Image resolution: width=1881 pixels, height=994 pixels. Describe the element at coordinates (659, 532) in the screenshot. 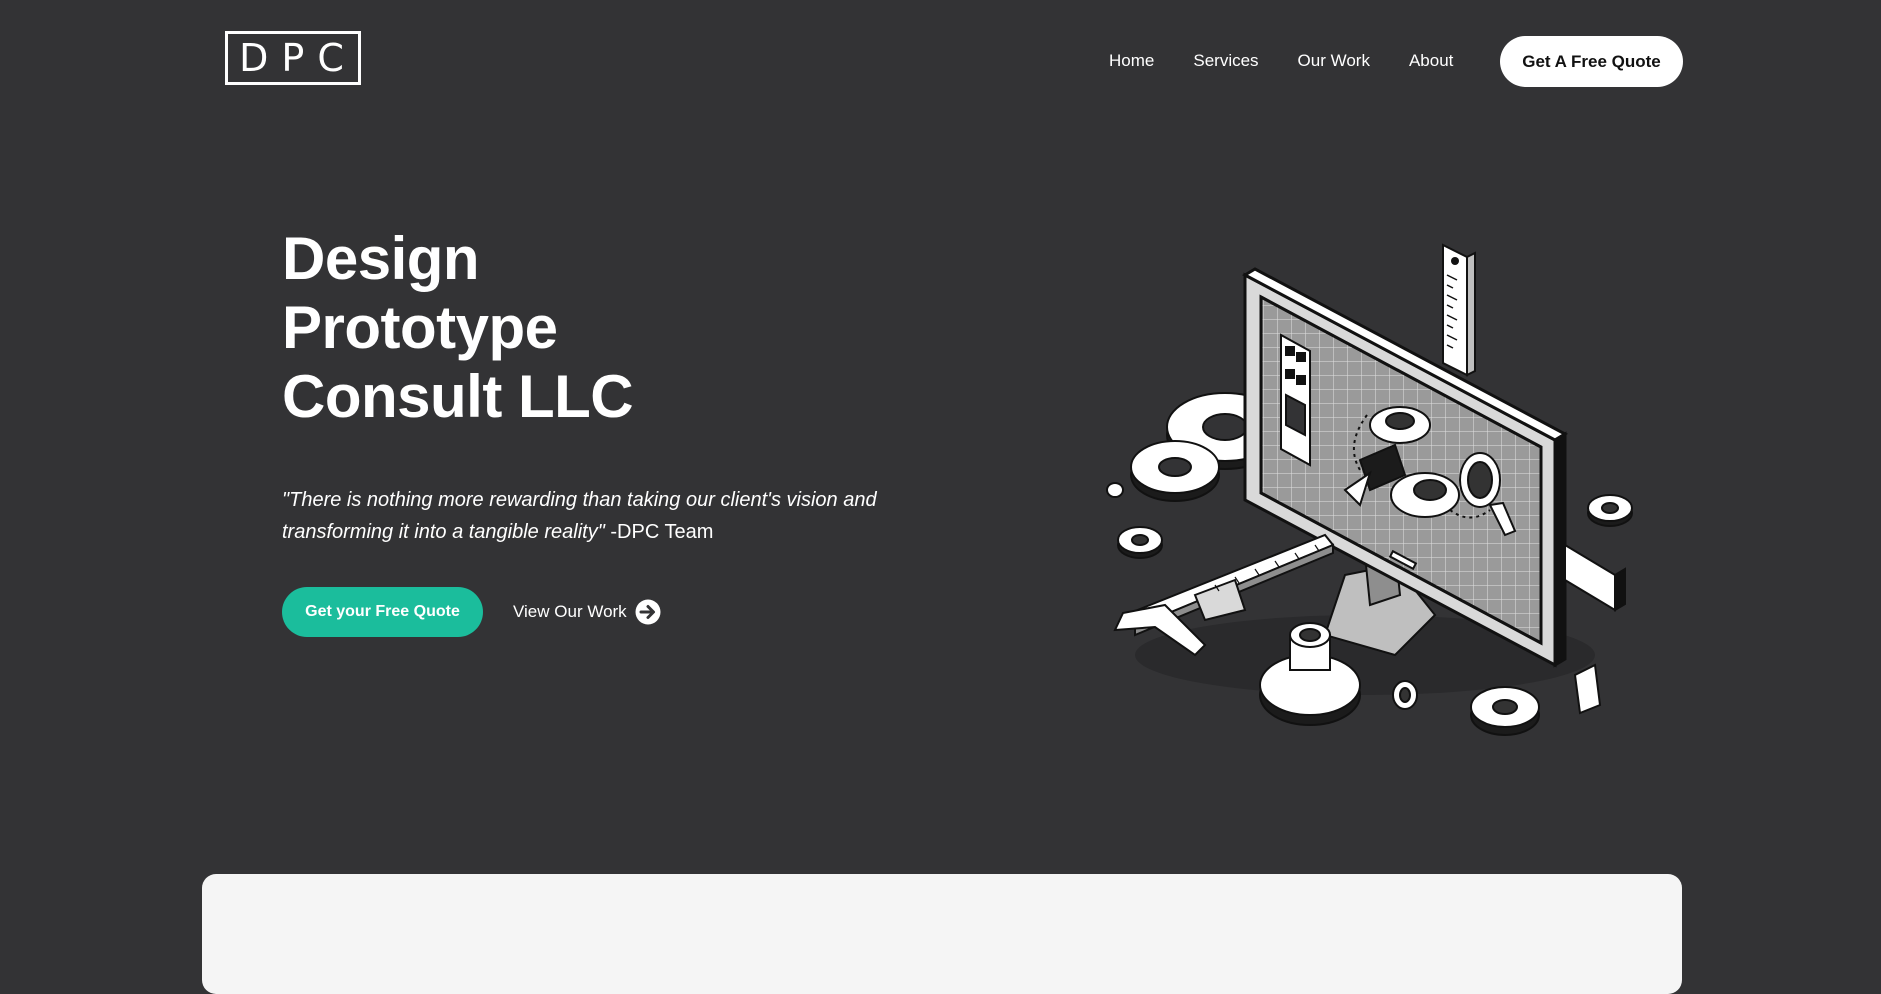

I see `quote-author: -DPC Team` at that location.